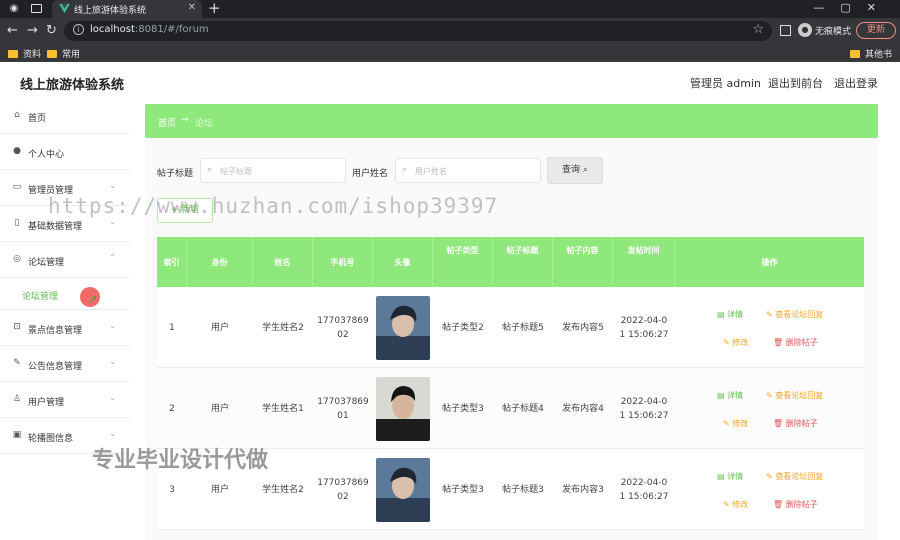  I want to click on cell-name: 学生姓名2, so click(283, 327).